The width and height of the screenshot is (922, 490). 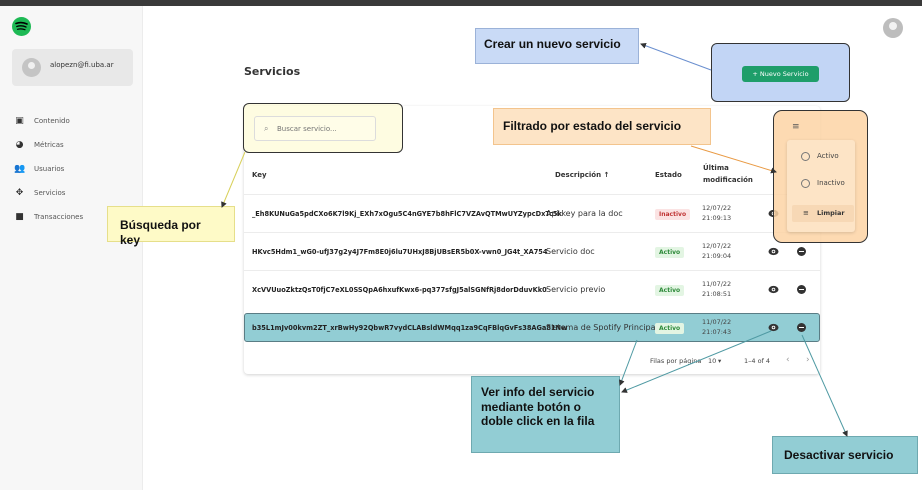 I want to click on filter-option-inactive: Inactivo, so click(x=826, y=184).